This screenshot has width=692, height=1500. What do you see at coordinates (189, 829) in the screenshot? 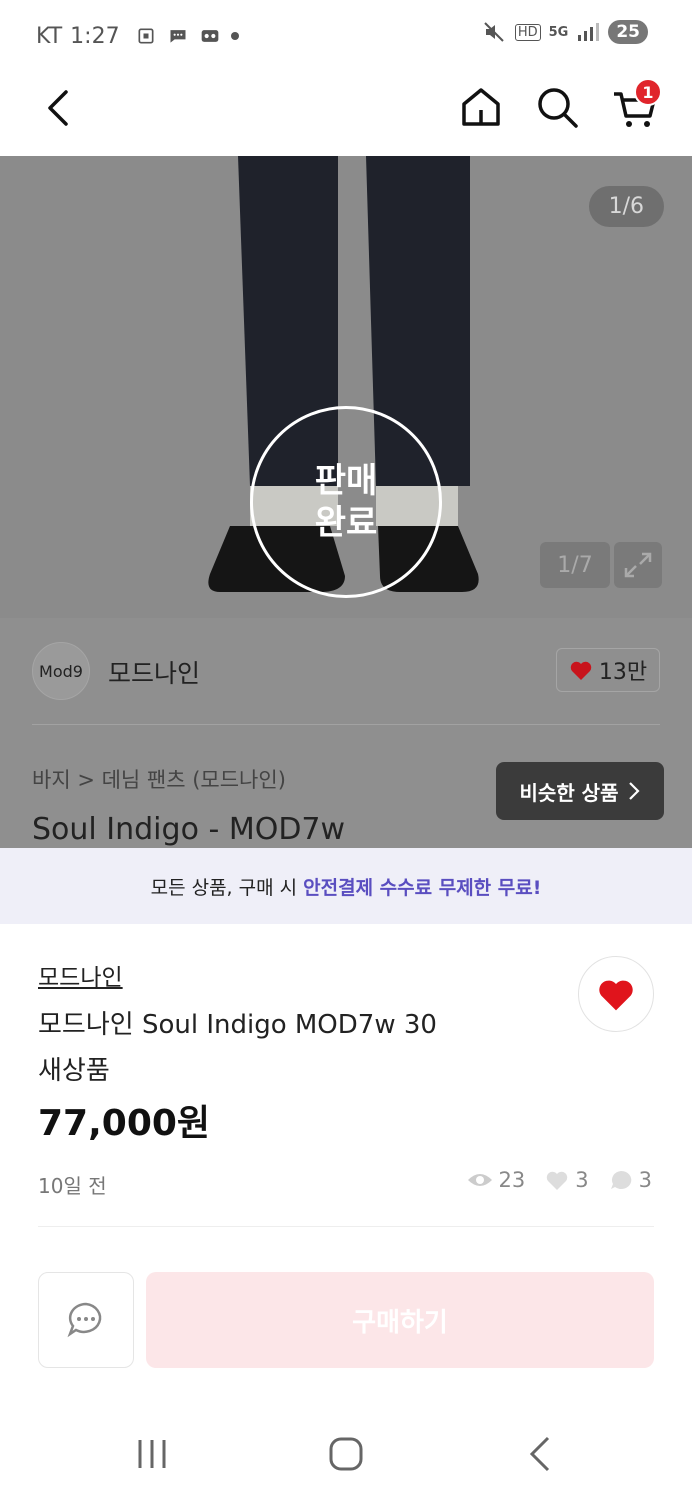
I see `product-title-background: Soul Indigo - MOD7w` at bounding box center [189, 829].